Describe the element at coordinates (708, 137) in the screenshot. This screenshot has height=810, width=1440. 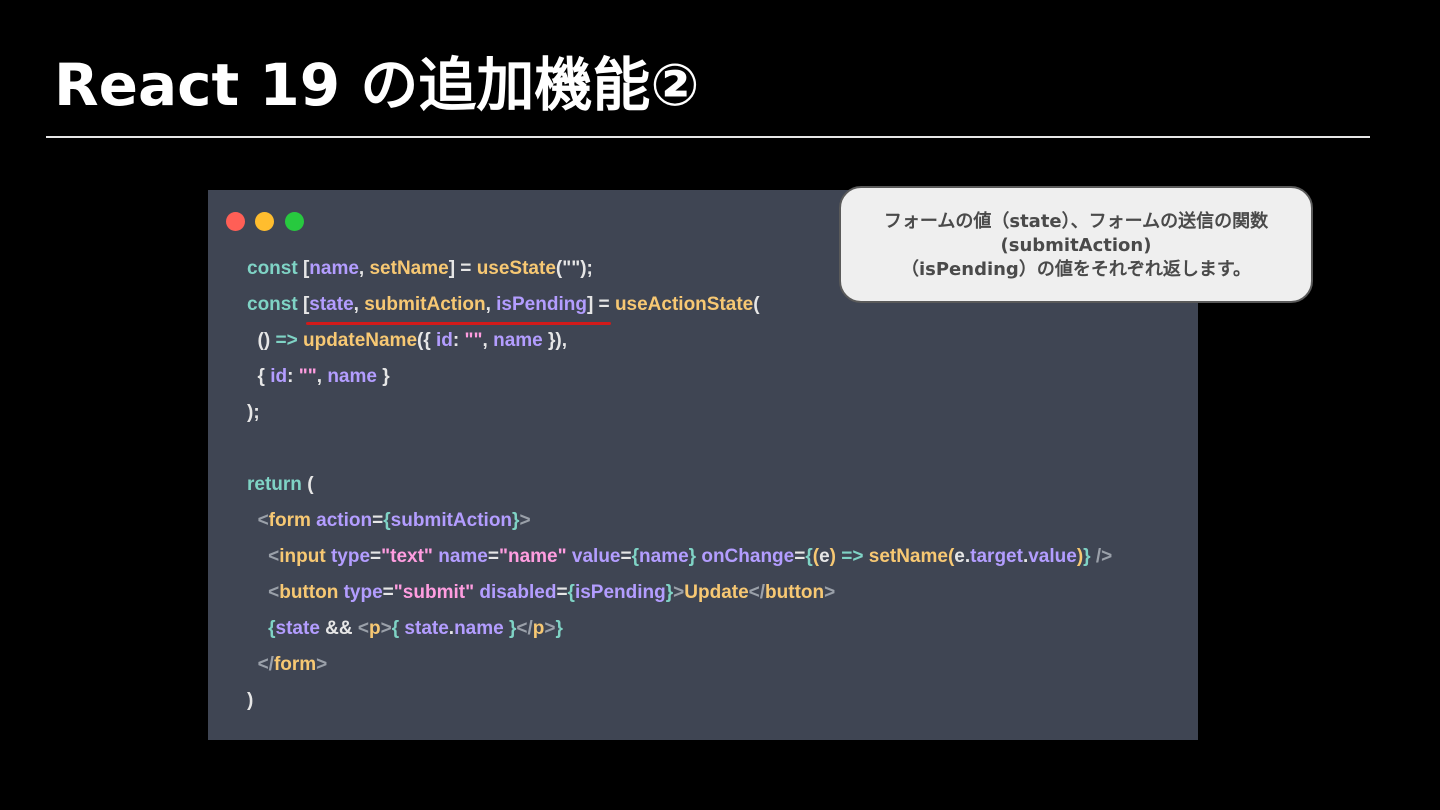
I see `title-divider` at that location.